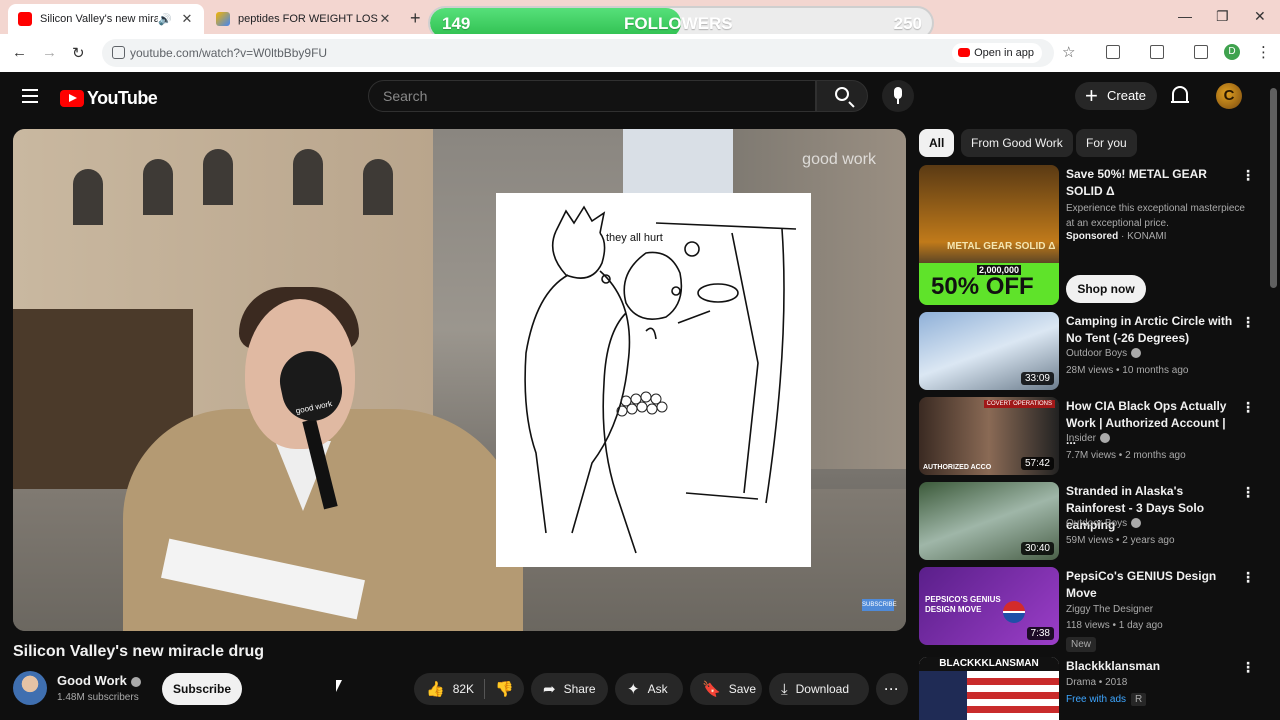 Image resolution: width=1280 pixels, height=720 pixels. I want to click on movie-more-icon: ⋮, so click(1248, 667).